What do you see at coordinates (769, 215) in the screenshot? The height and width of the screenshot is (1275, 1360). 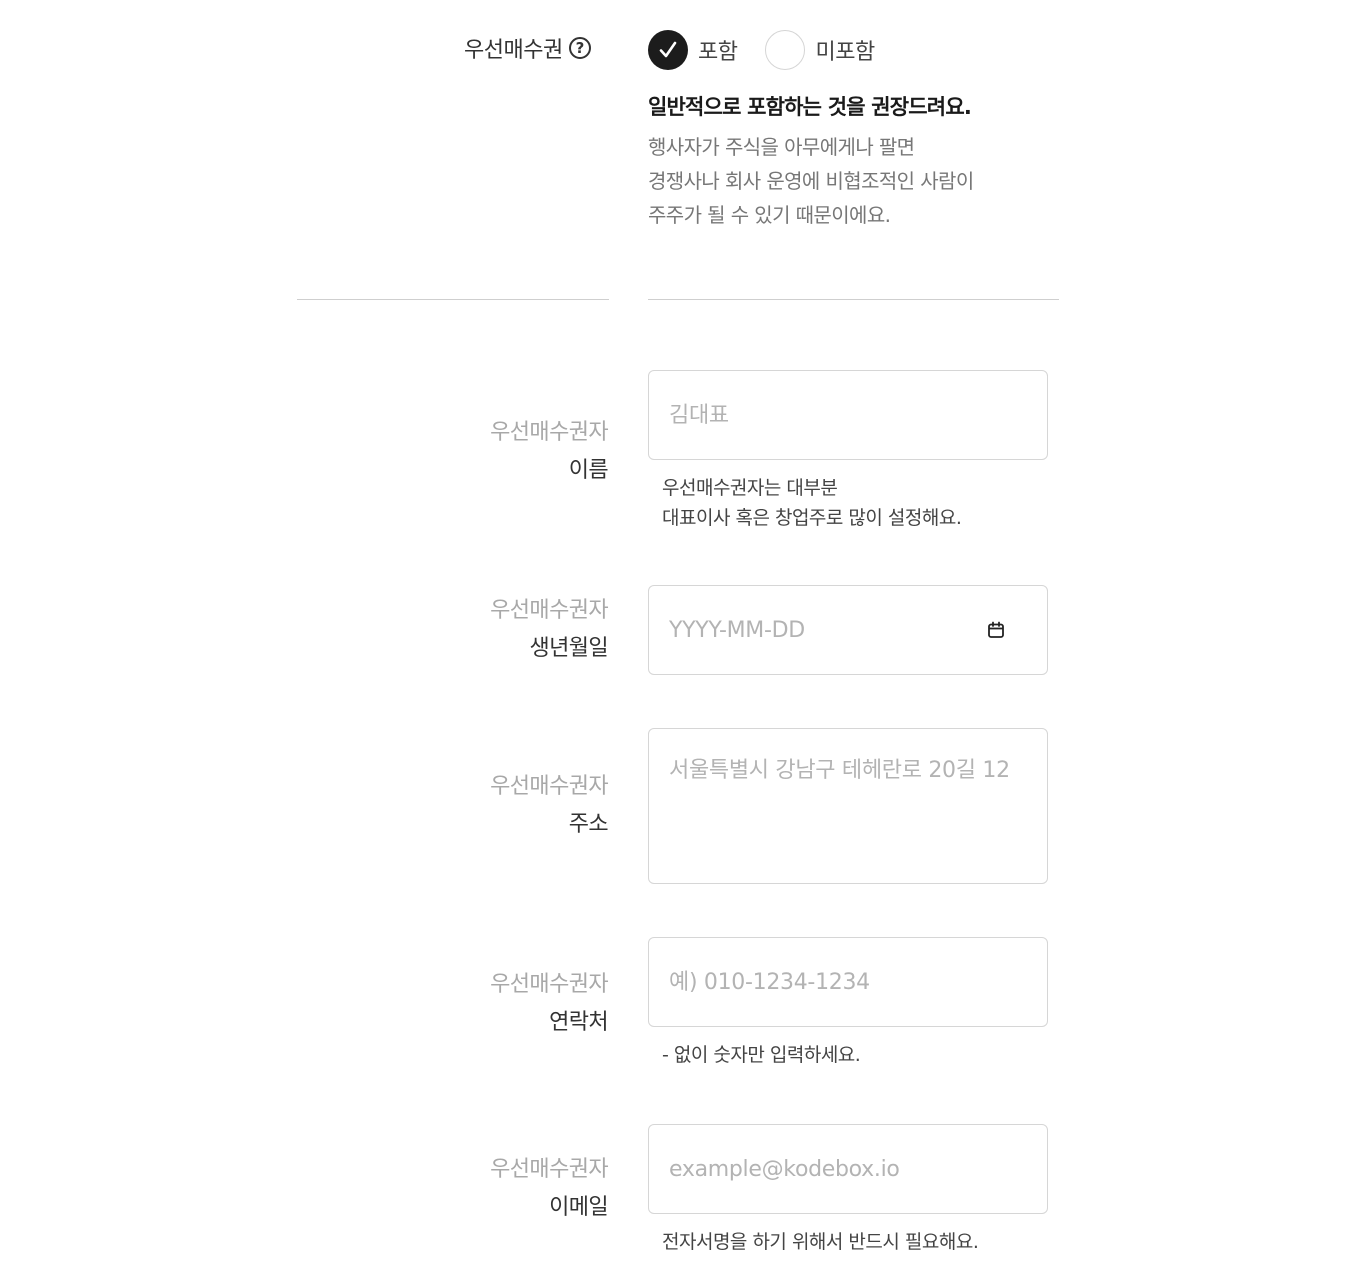 I see `recommendation-line: 주주가 될 수 있기 때문이에요.` at bounding box center [769, 215].